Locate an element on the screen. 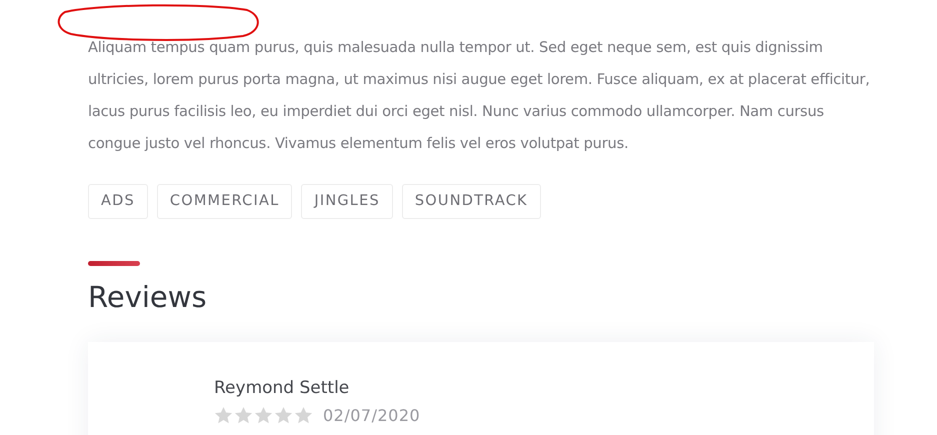 This screenshot has height=435, width=937. tag-link: COMMERCIAL is located at coordinates (224, 201).